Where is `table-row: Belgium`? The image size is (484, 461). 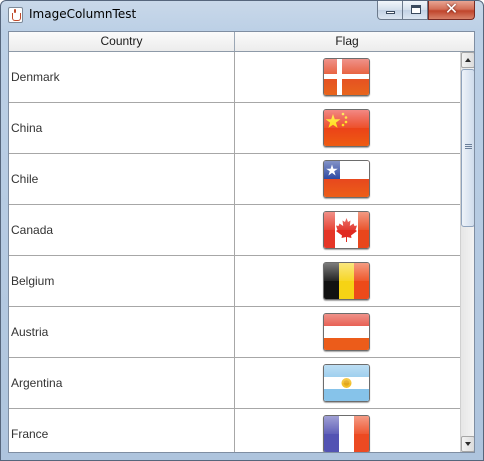
table-row: Belgium is located at coordinates (234, 281).